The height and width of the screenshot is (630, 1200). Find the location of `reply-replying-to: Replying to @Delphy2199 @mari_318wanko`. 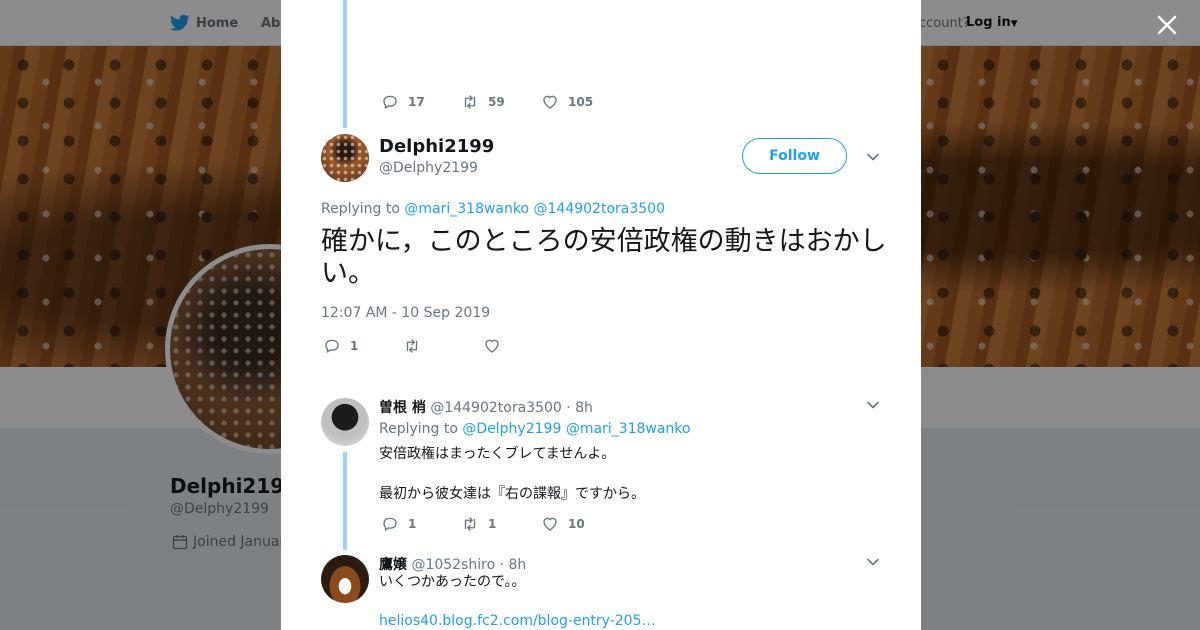

reply-replying-to: Replying to @Delphy2199 @mari_318wanko is located at coordinates (534, 429).